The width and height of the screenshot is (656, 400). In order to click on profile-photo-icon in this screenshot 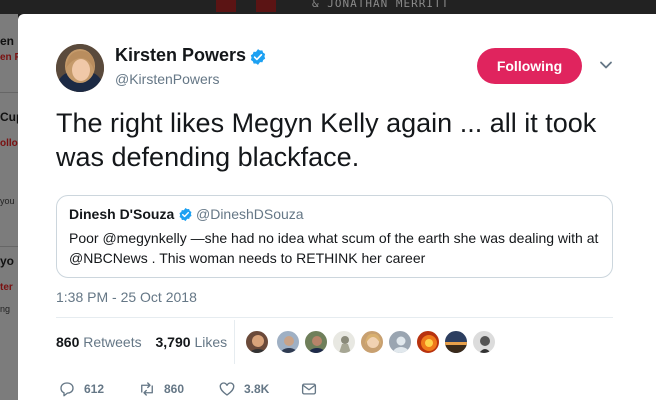, I will do `click(80, 68)`.